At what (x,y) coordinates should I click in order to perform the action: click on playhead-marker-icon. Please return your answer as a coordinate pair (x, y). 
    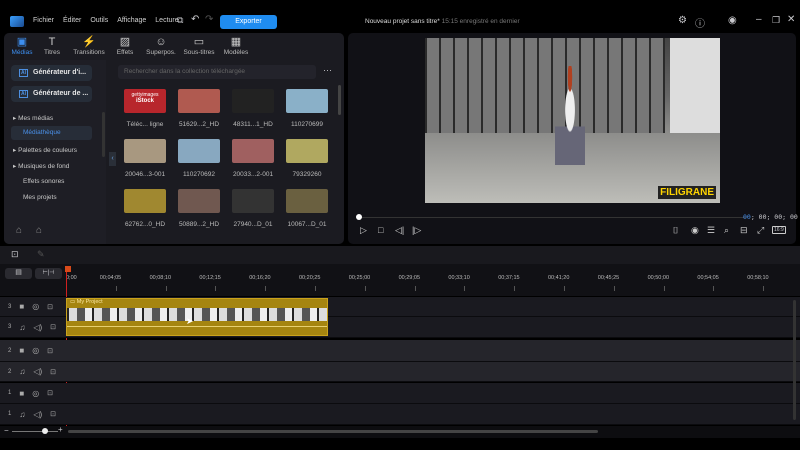
    Looking at the image, I should click on (68, 269).